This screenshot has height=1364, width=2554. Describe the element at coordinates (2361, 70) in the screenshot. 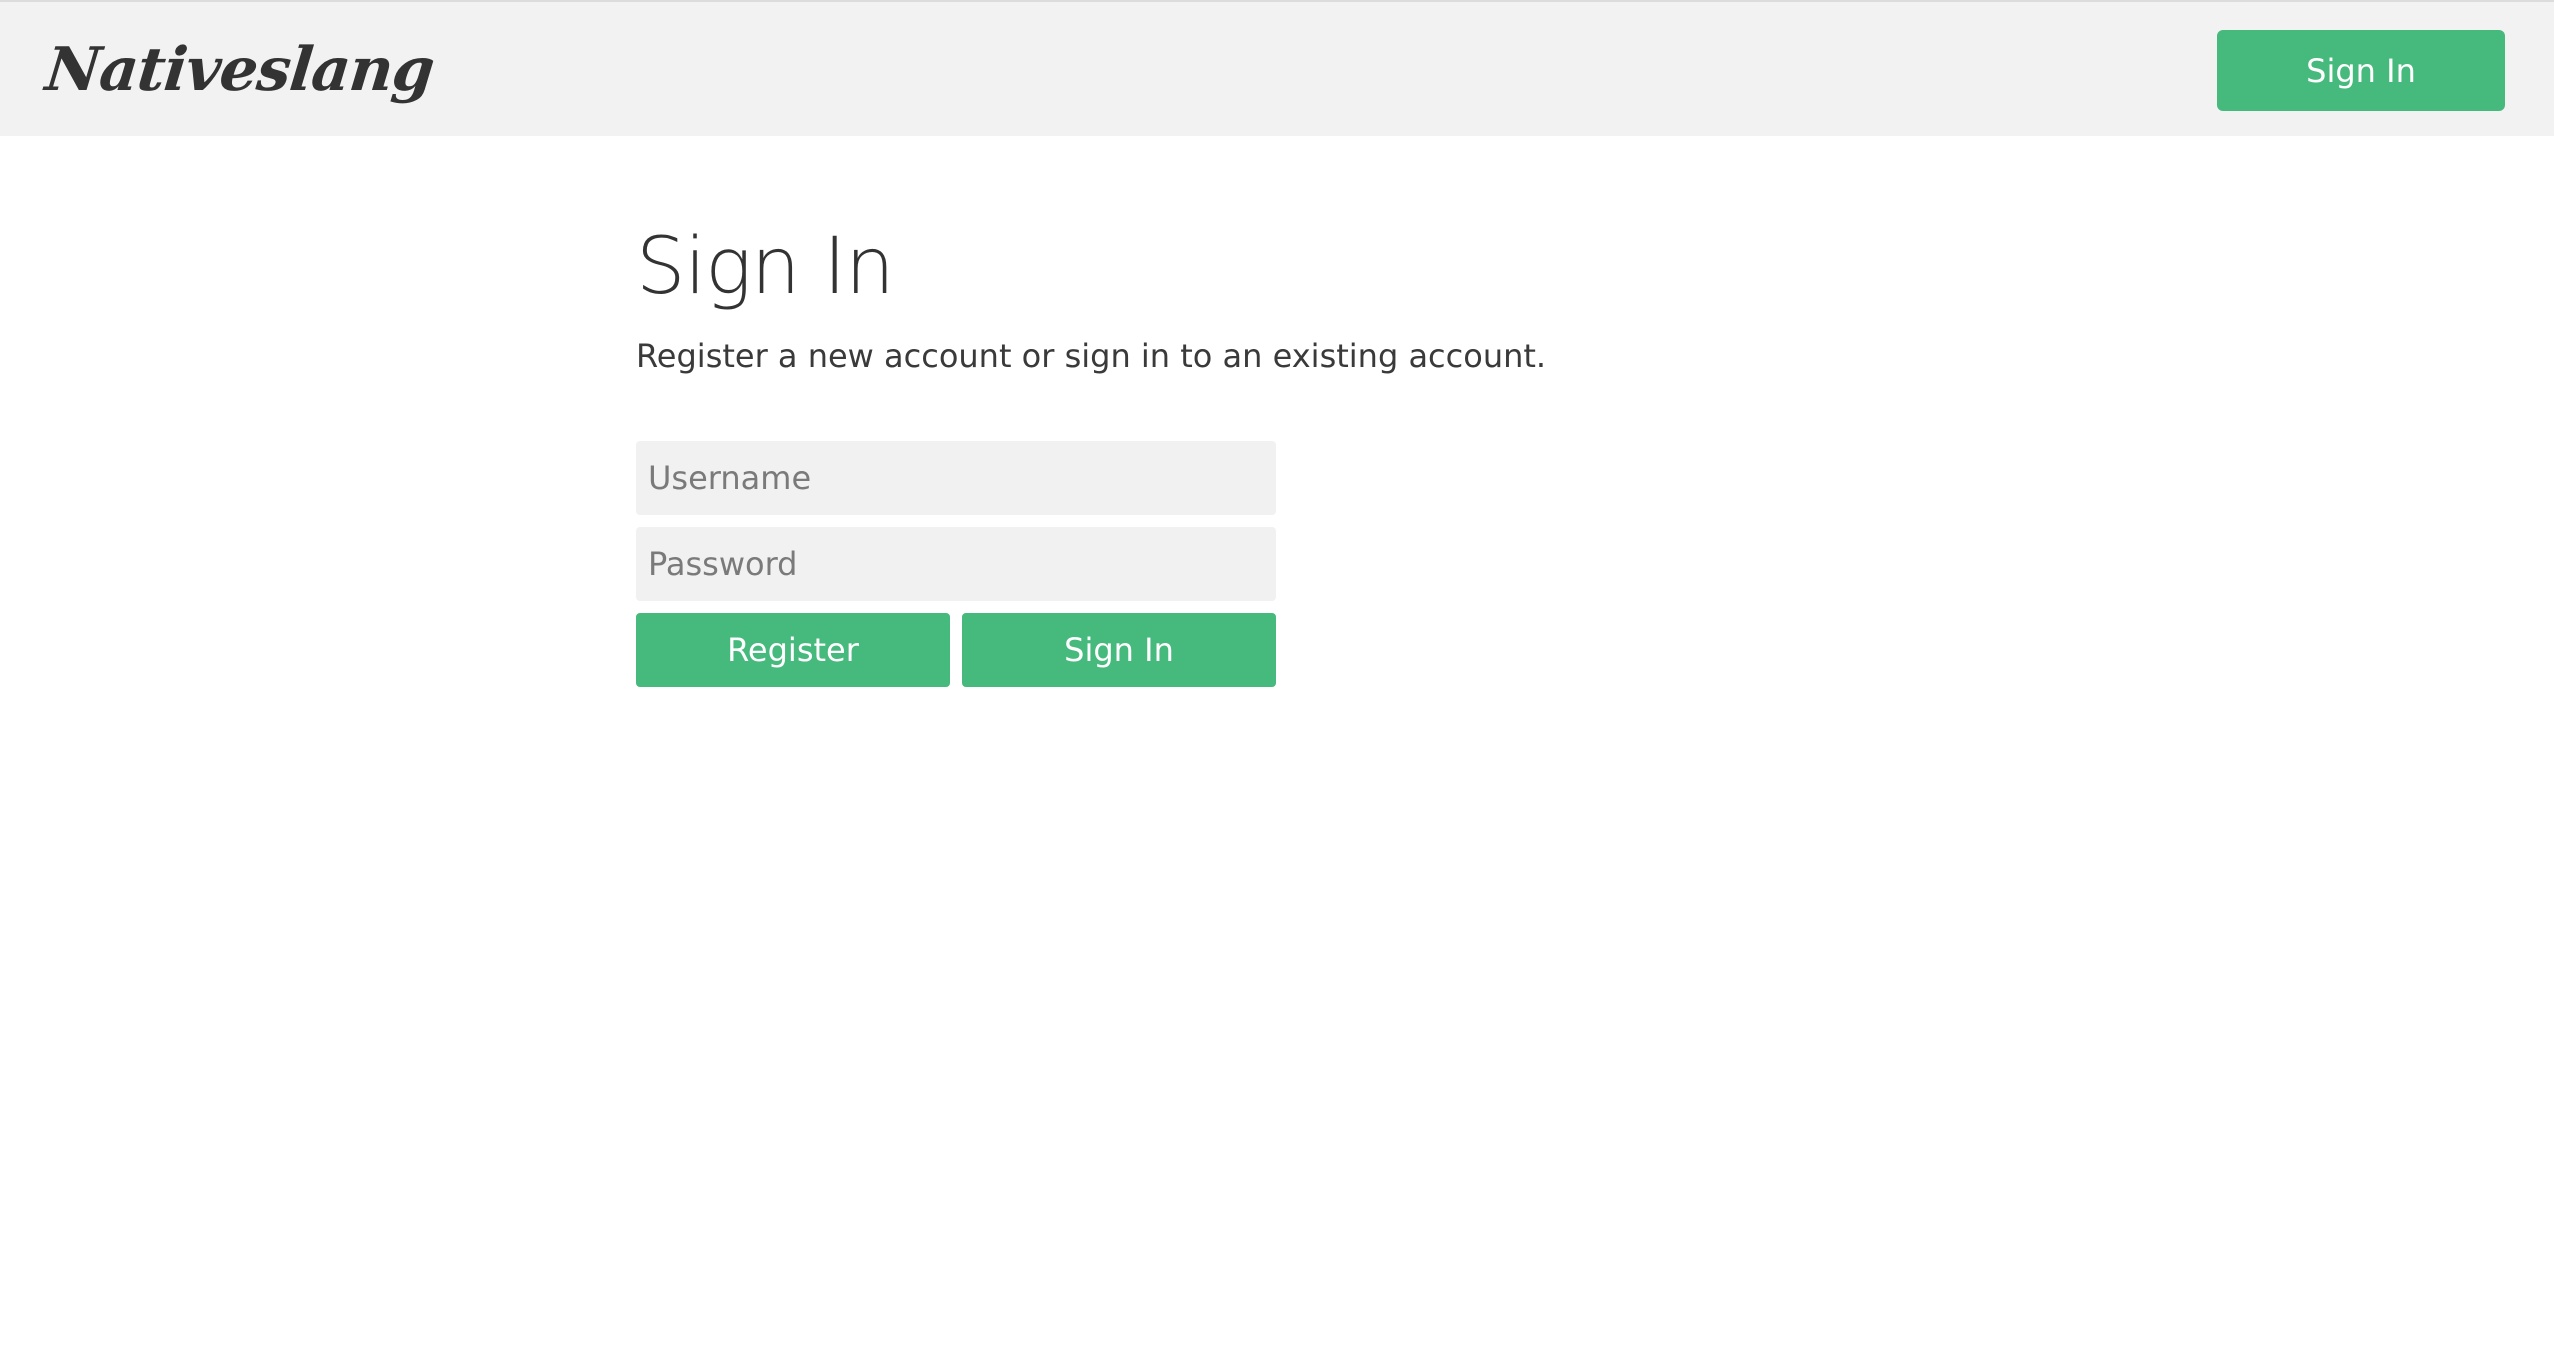

I see `header-sign-in-button: Sign In` at that location.